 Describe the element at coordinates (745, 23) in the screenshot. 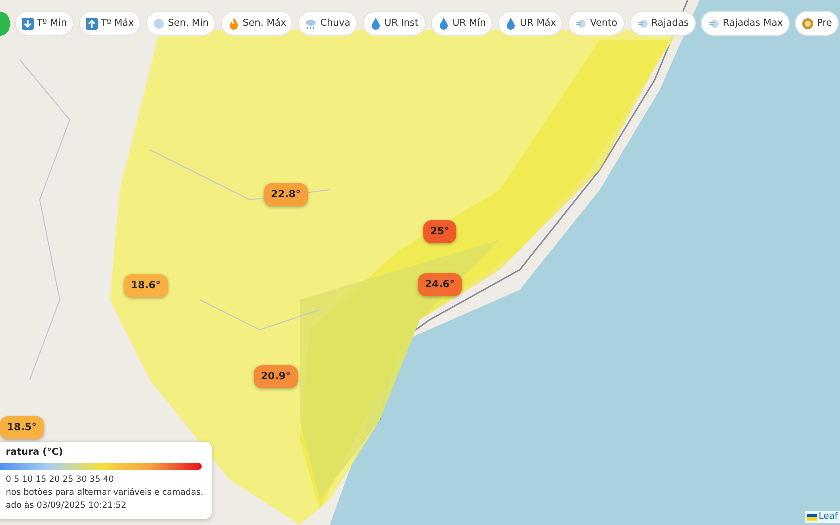

I see `layer-button: Rajadas Max` at that location.